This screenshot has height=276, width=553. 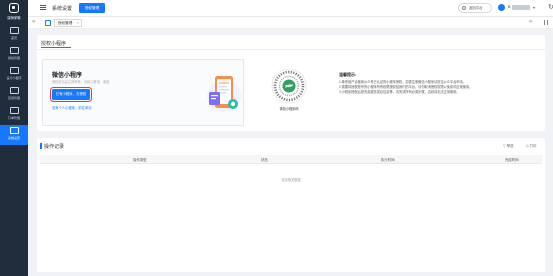 I want to click on menu-icon, so click(x=43, y=7).